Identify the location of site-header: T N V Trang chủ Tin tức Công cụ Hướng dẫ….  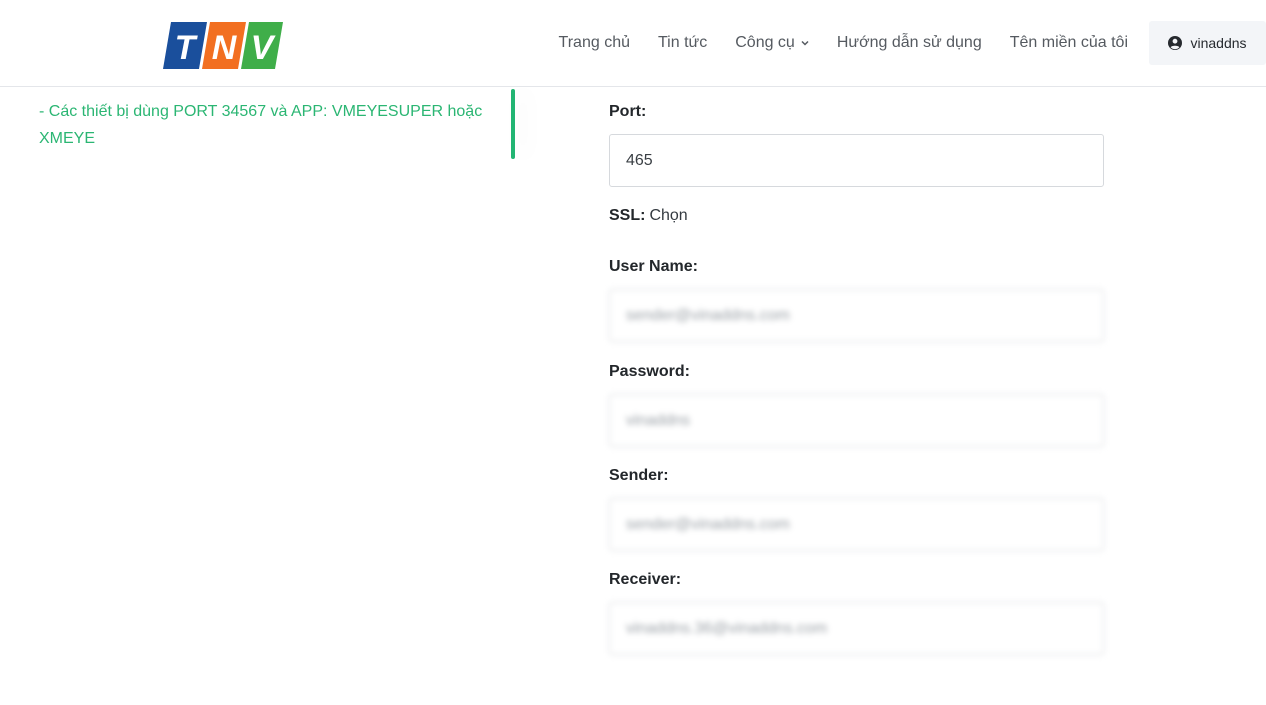
(633, 43).